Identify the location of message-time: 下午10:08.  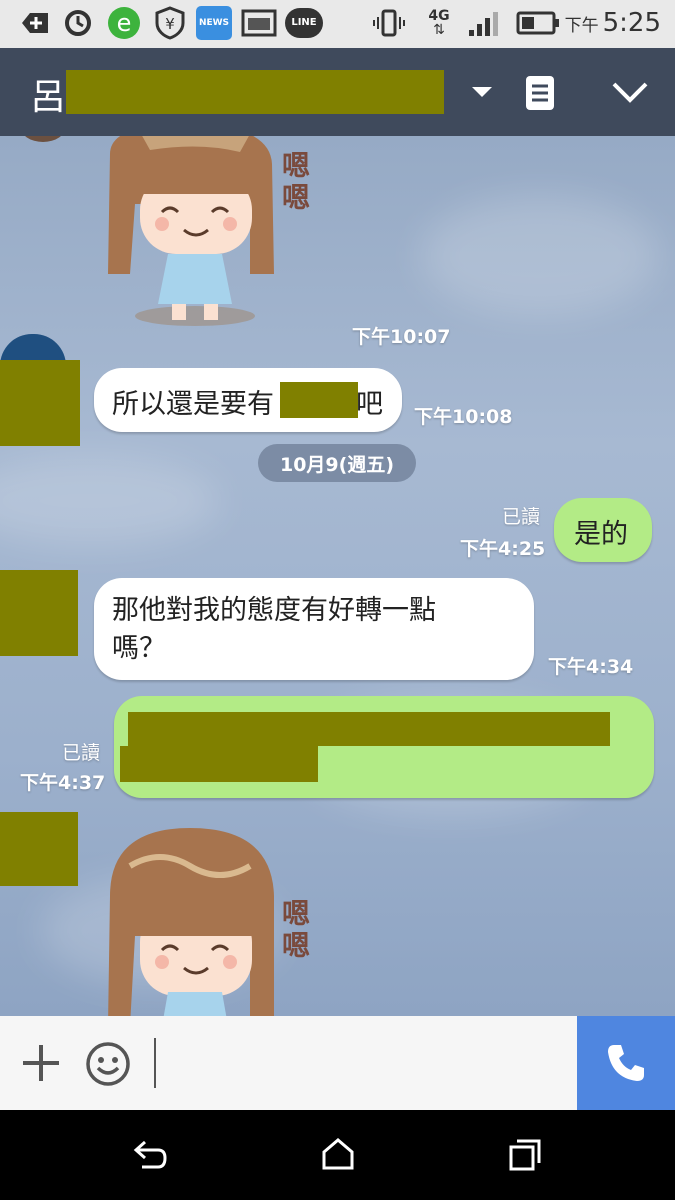
(463, 417).